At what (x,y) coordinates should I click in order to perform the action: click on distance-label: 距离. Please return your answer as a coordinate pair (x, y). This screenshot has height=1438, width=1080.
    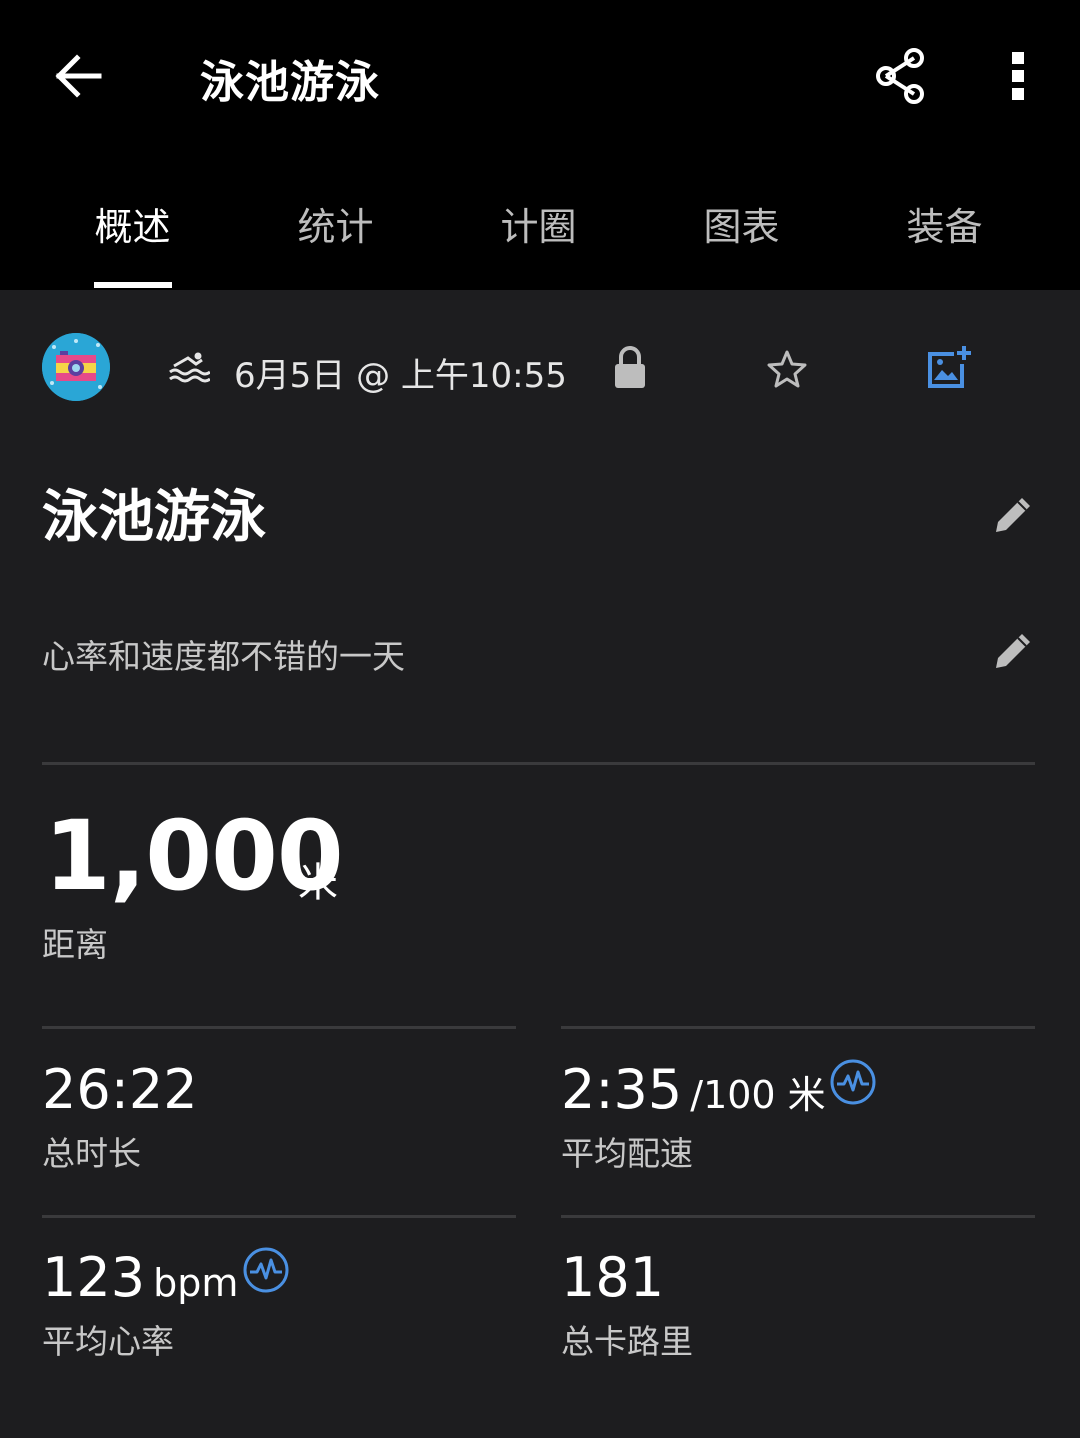
    Looking at the image, I should click on (75, 944).